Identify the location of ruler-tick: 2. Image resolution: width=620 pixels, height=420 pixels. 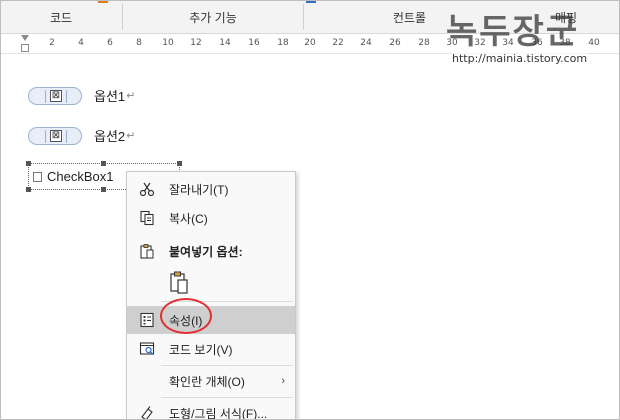
(52, 43).